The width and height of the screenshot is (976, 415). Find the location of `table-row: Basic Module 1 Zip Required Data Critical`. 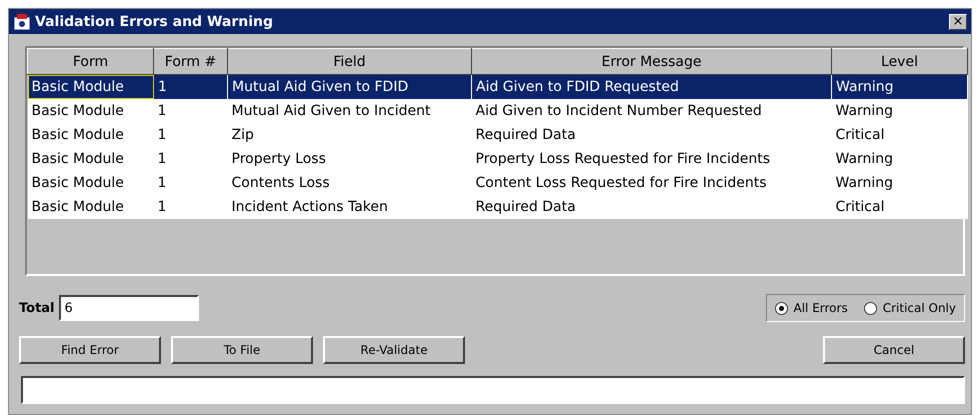

table-row: Basic Module 1 Zip Required Data Critical is located at coordinates (498, 134).